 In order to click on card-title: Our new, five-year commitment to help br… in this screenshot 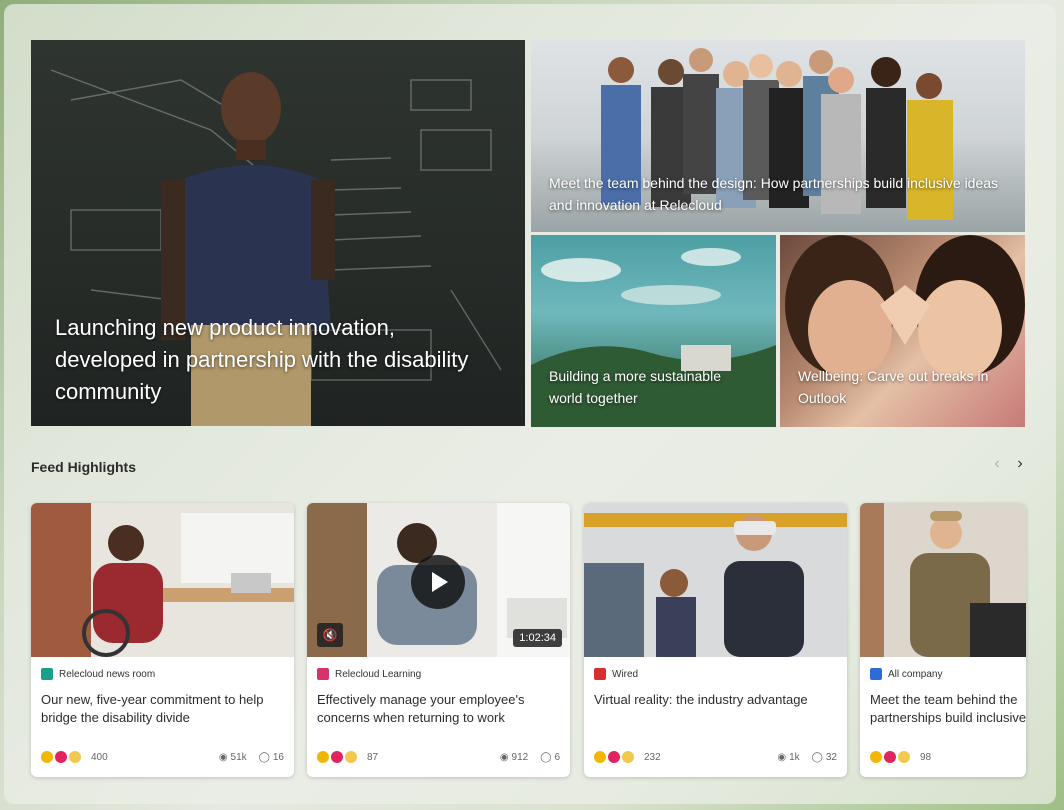, I will do `click(163, 709)`.